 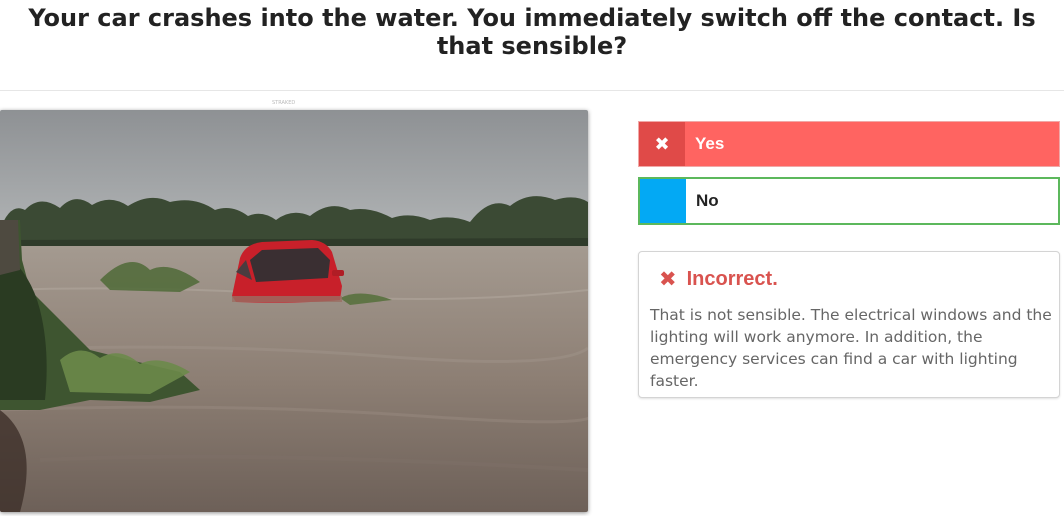 What do you see at coordinates (532, 90) in the screenshot?
I see `header-divider` at bounding box center [532, 90].